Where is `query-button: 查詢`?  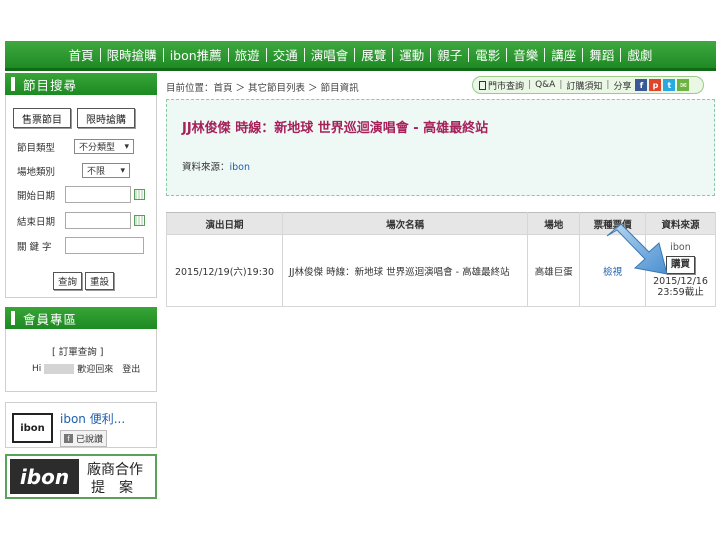
query-button: 查詢 is located at coordinates (68, 281).